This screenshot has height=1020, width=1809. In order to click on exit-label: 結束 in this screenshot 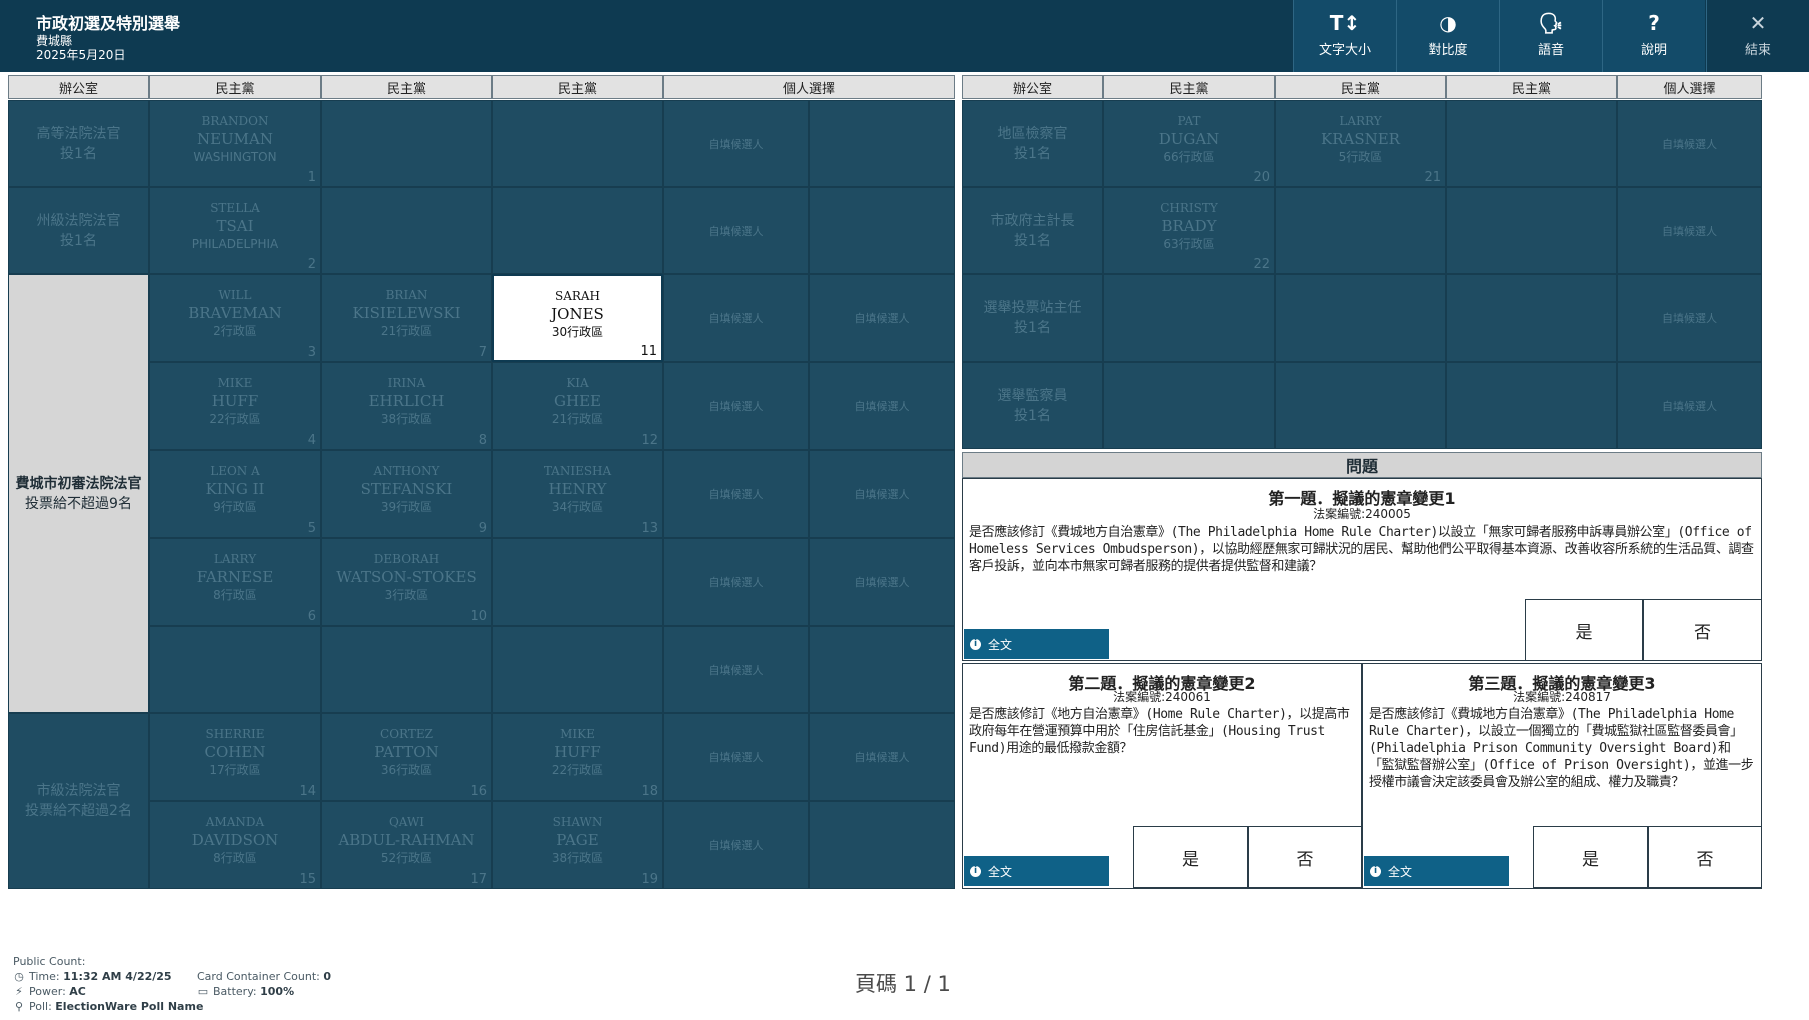, I will do `click(1757, 50)`.